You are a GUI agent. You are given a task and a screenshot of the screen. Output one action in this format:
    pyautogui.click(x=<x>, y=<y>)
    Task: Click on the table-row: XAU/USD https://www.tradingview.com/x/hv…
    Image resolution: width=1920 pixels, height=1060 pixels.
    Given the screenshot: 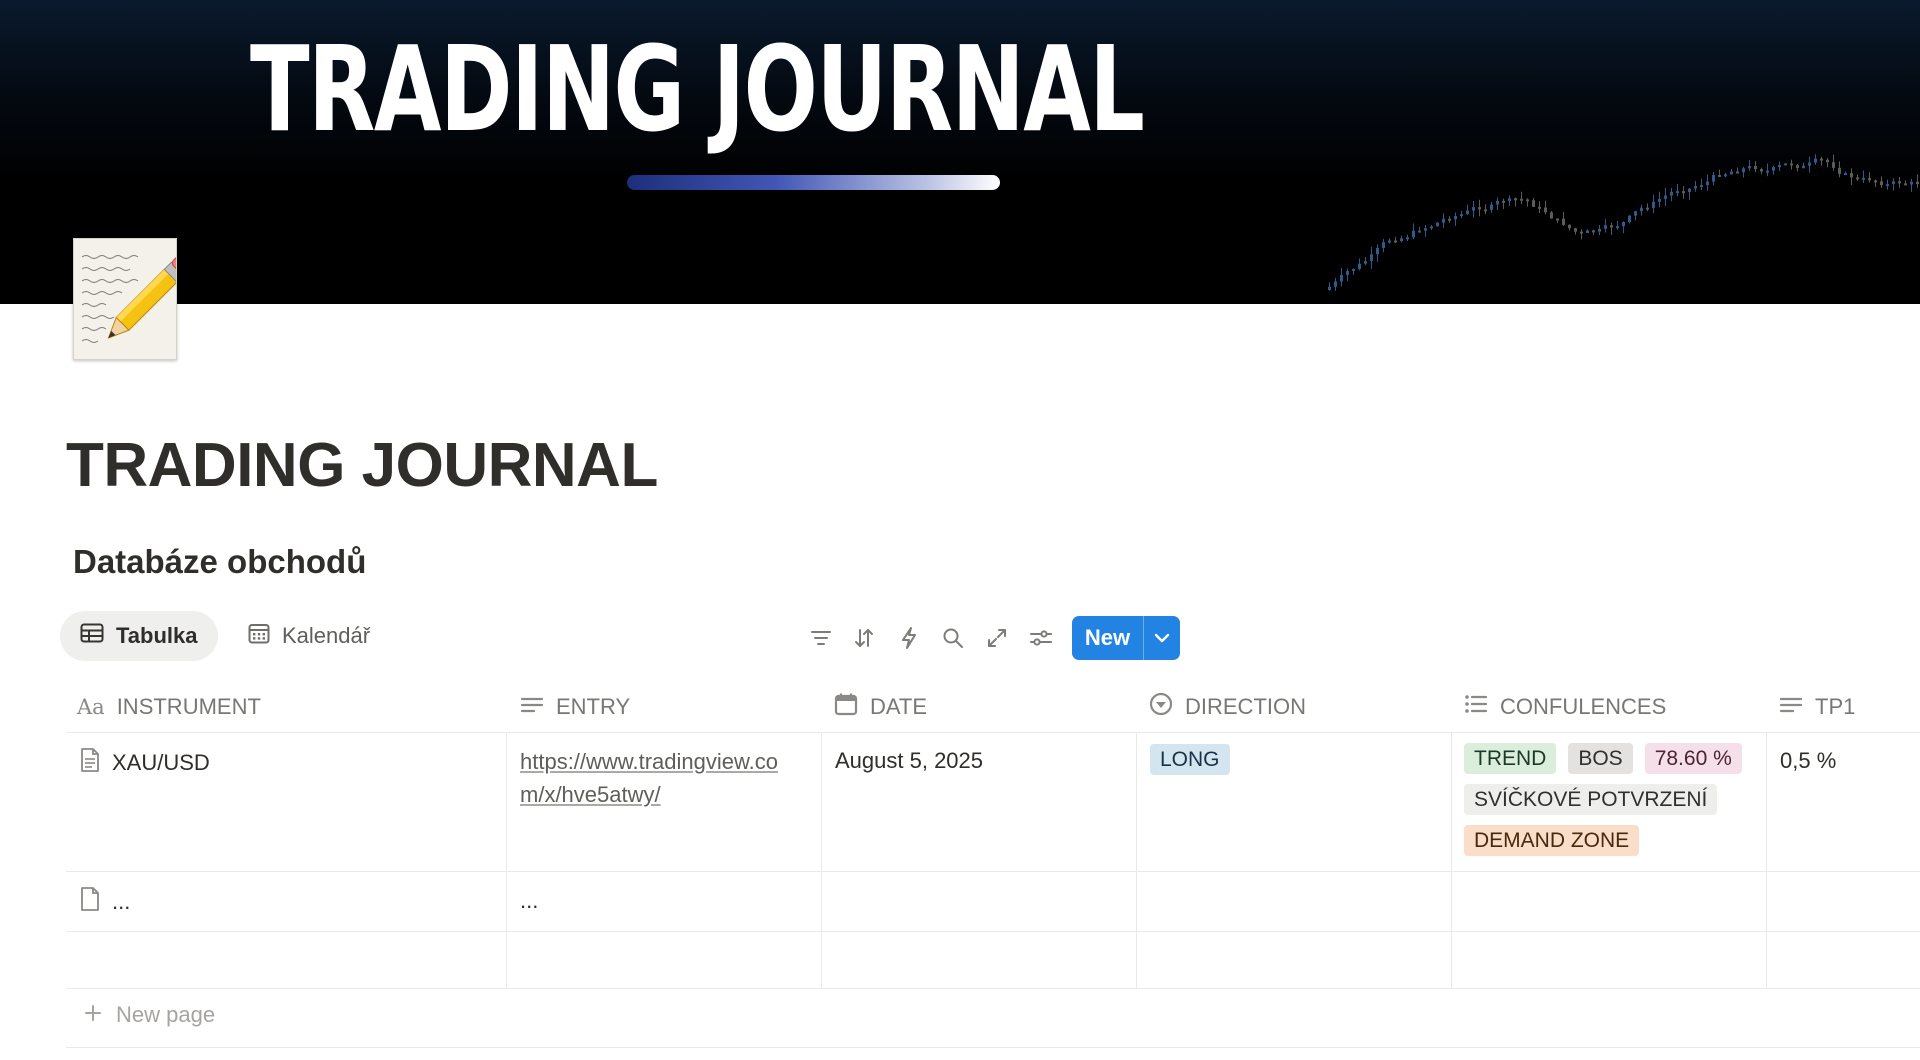 What is the action you would take?
    pyautogui.click(x=993, y=802)
    